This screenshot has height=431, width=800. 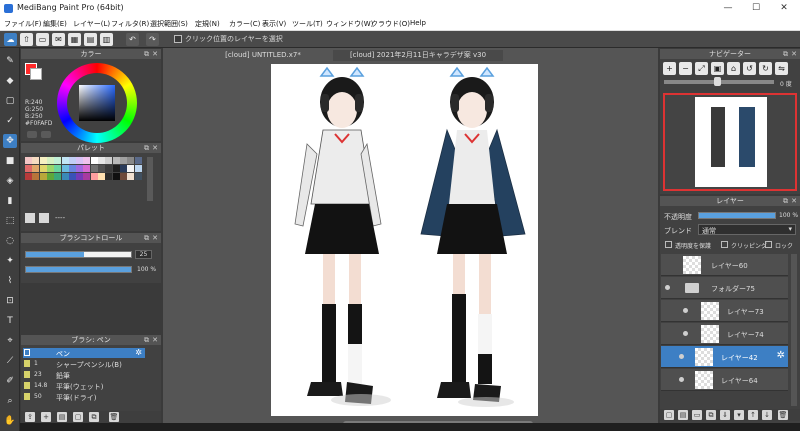 What do you see at coordinates (668, 244) in the screenshot?
I see `protect-alpha-checkbox` at bounding box center [668, 244].